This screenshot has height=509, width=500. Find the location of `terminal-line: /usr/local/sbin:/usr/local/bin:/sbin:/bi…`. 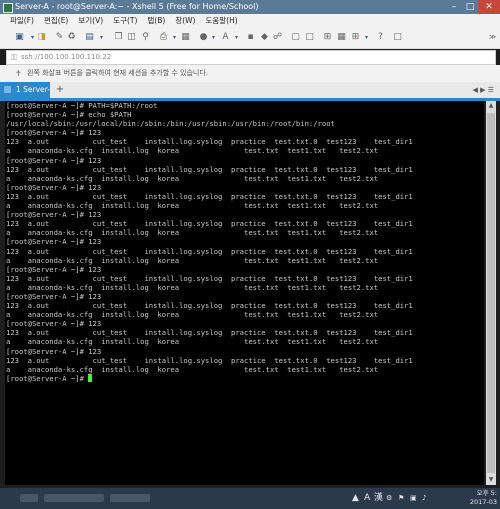

terminal-line: /usr/local/sbin:/usr/local/bin:/sbin:/bi… is located at coordinates (170, 124).